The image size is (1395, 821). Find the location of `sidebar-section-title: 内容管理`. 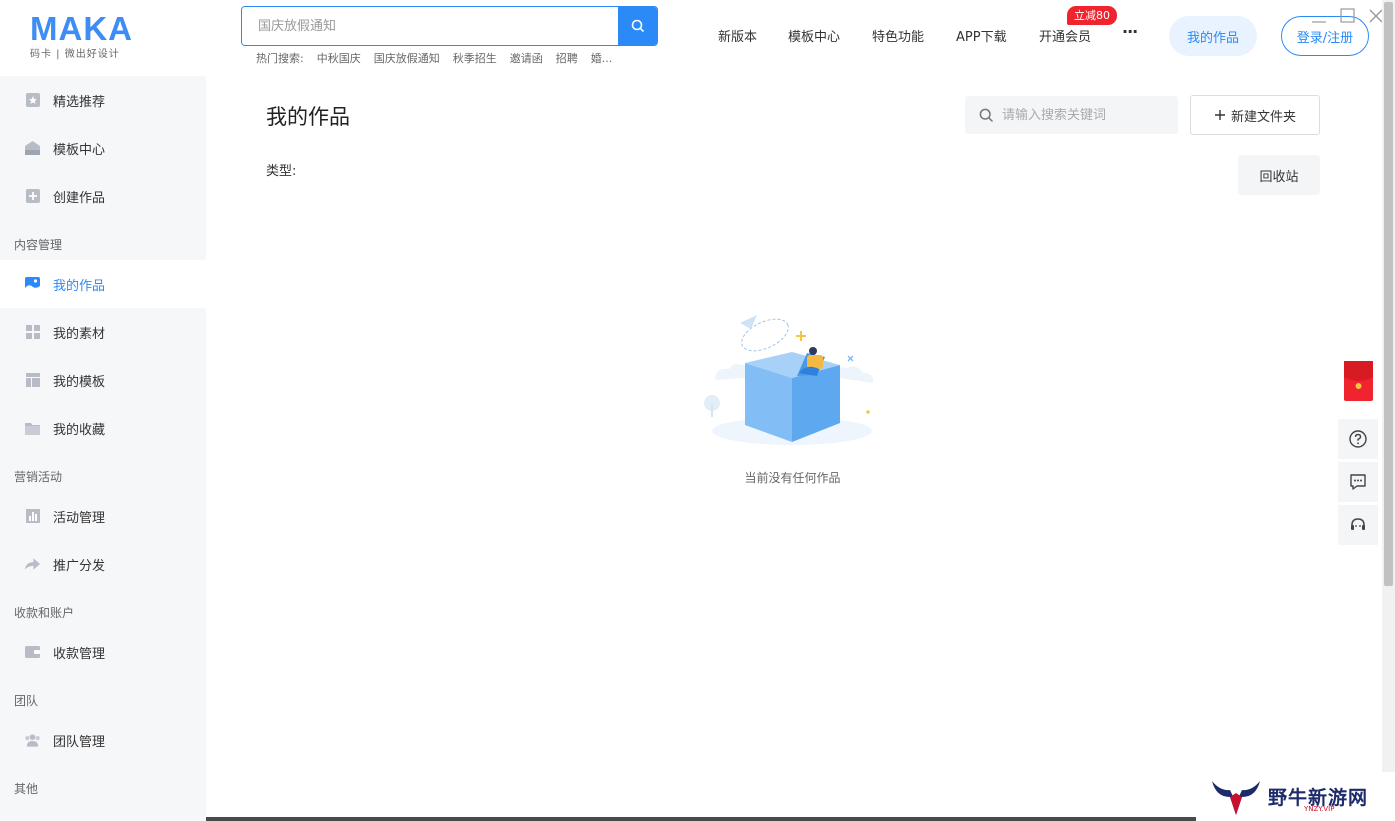

sidebar-section-title: 内容管理 is located at coordinates (38, 245).